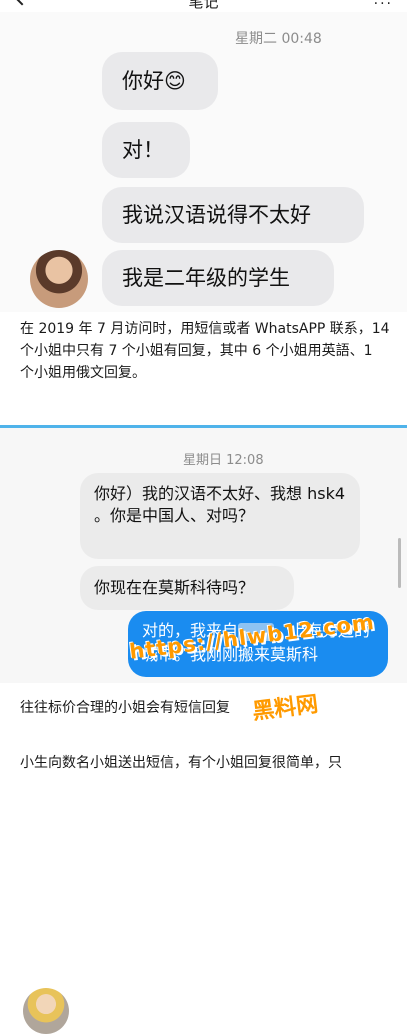 The height and width of the screenshot is (1034, 407). I want to click on message-bubble: 你好）我的汉语不太好、我想 hsk4 。你是中国人、对吗？, so click(220, 516).